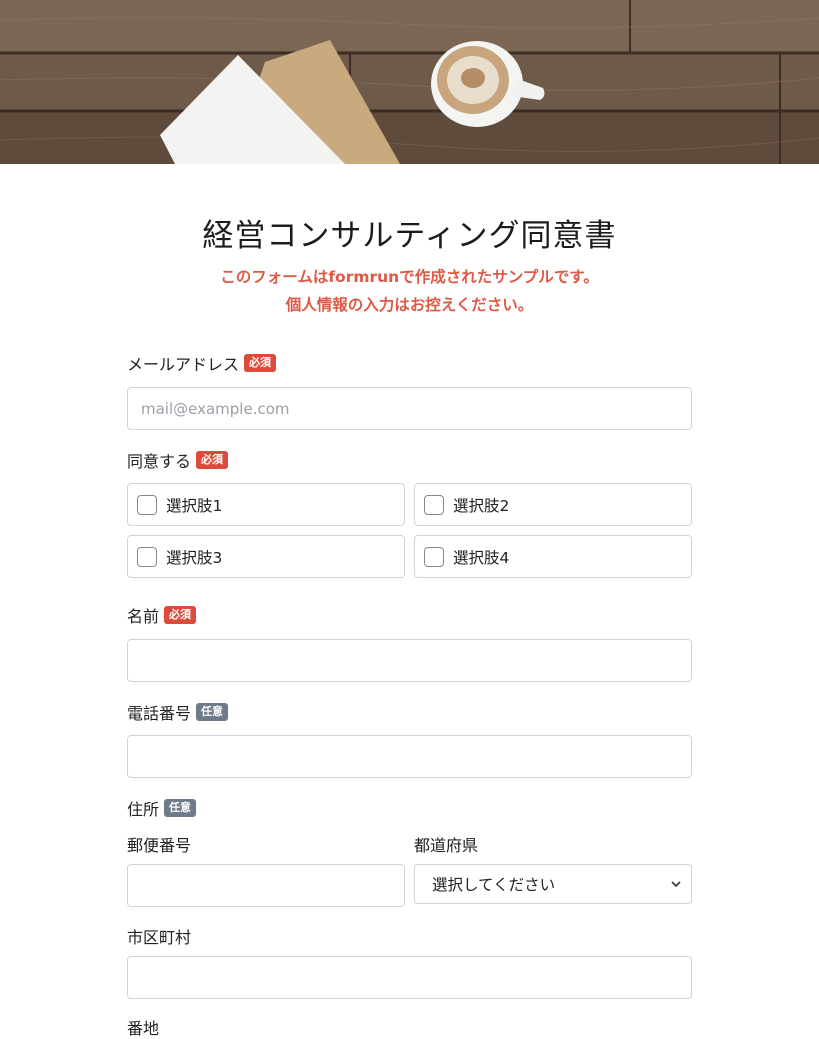  Describe the element at coordinates (143, 616) in the screenshot. I see `name-label-text: 名前` at that location.